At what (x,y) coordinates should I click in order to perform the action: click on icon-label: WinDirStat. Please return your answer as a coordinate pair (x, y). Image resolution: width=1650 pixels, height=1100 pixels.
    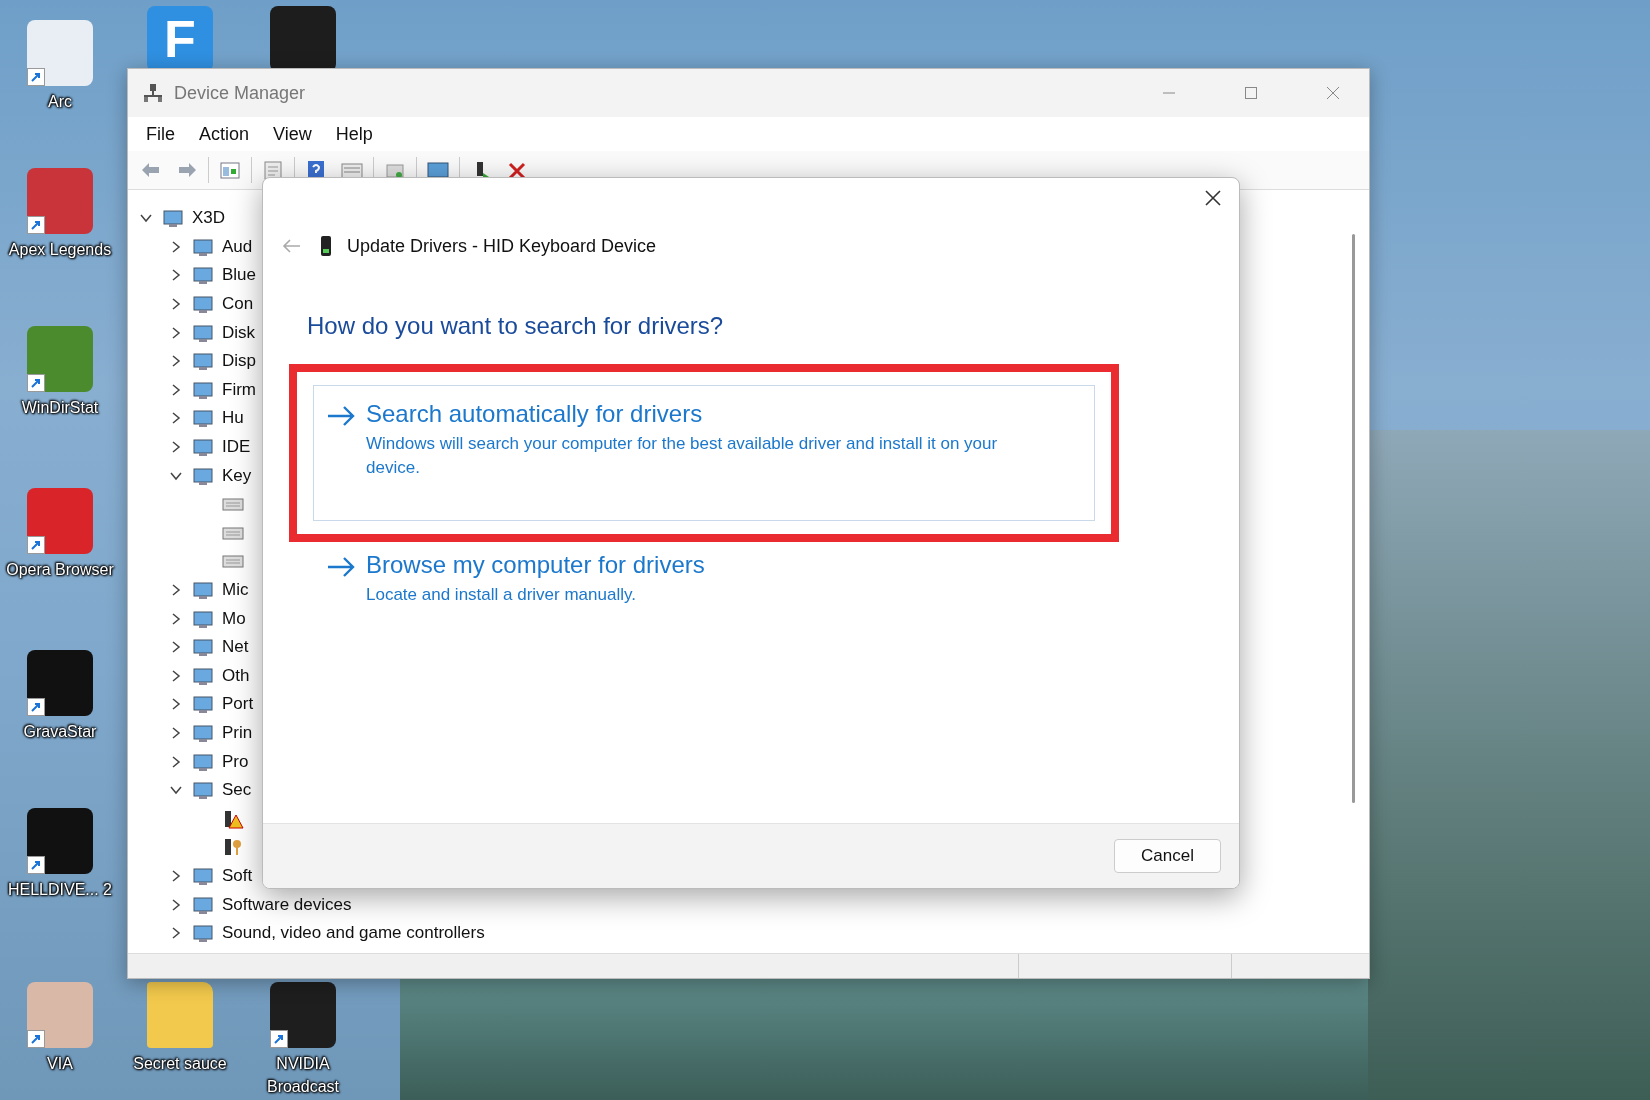
    Looking at the image, I should click on (60, 408).